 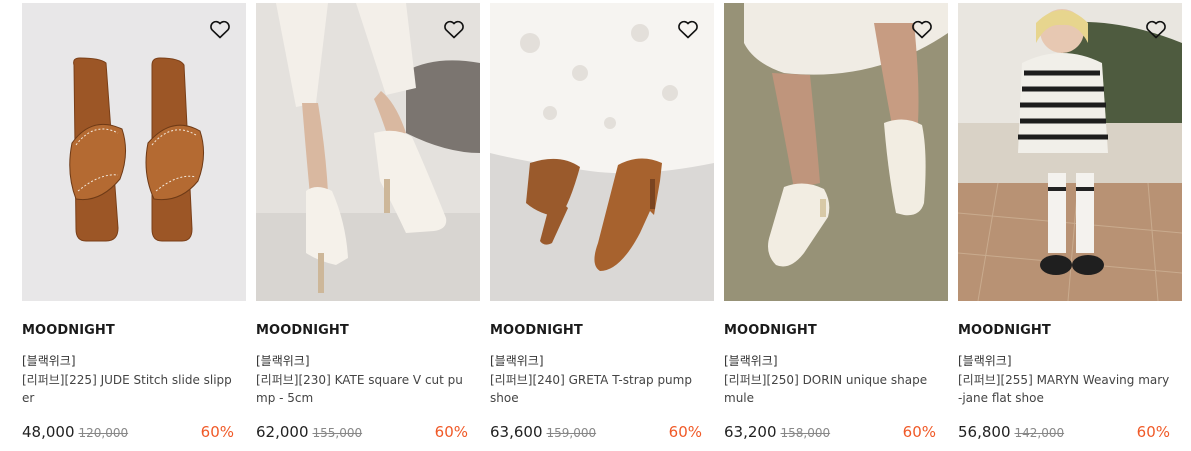 What do you see at coordinates (1039, 433) in the screenshot?
I see `original-price: 142,000` at bounding box center [1039, 433].